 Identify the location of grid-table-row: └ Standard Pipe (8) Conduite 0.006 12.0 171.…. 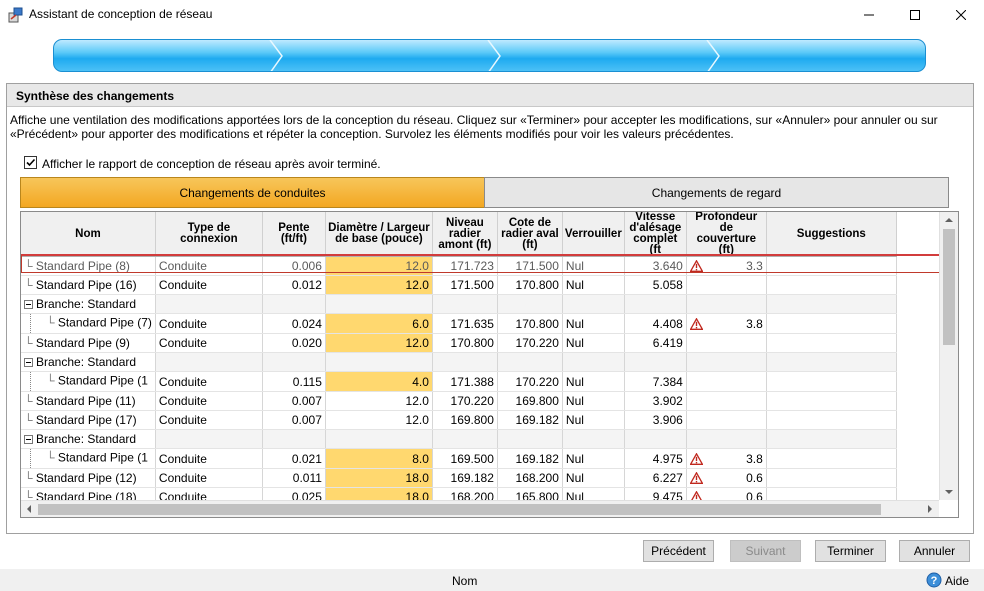
(459, 266).